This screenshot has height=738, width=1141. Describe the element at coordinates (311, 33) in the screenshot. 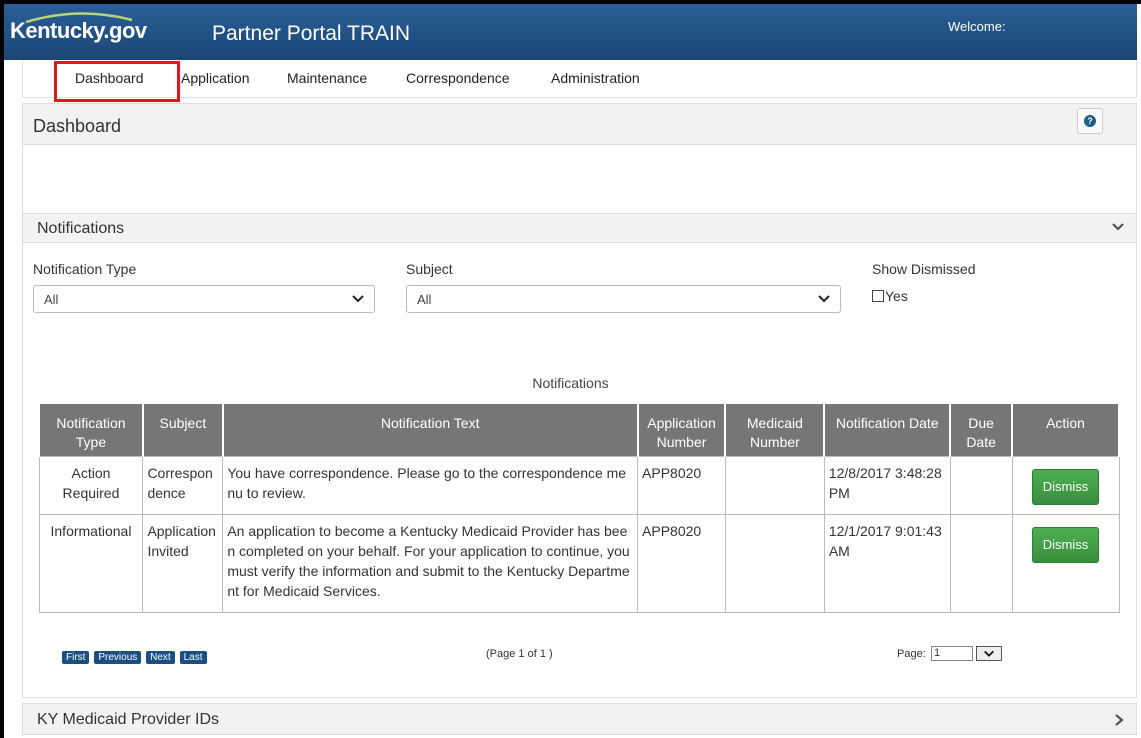

I see `portal-title: Partner Portal TRAIN` at that location.